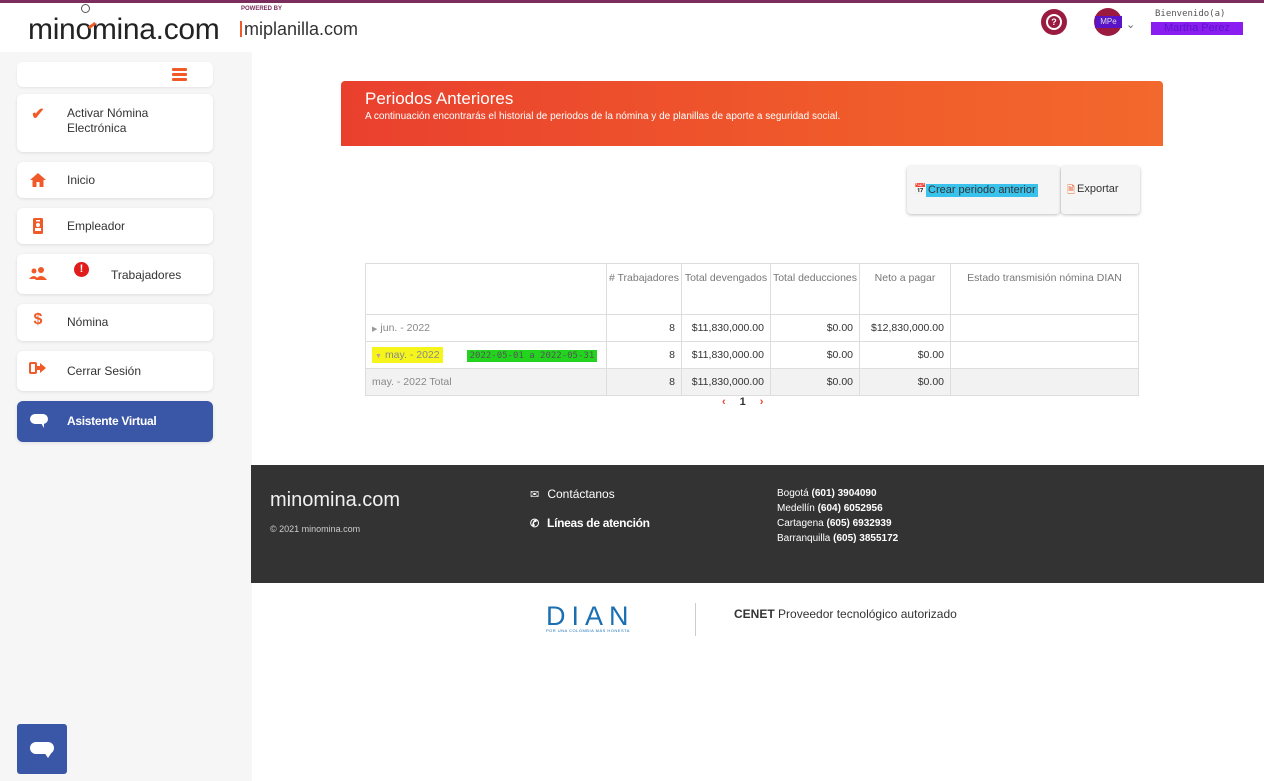 Image resolution: width=1264 pixels, height=781 pixels. I want to click on footer-logo-o: o, so click(308, 500).